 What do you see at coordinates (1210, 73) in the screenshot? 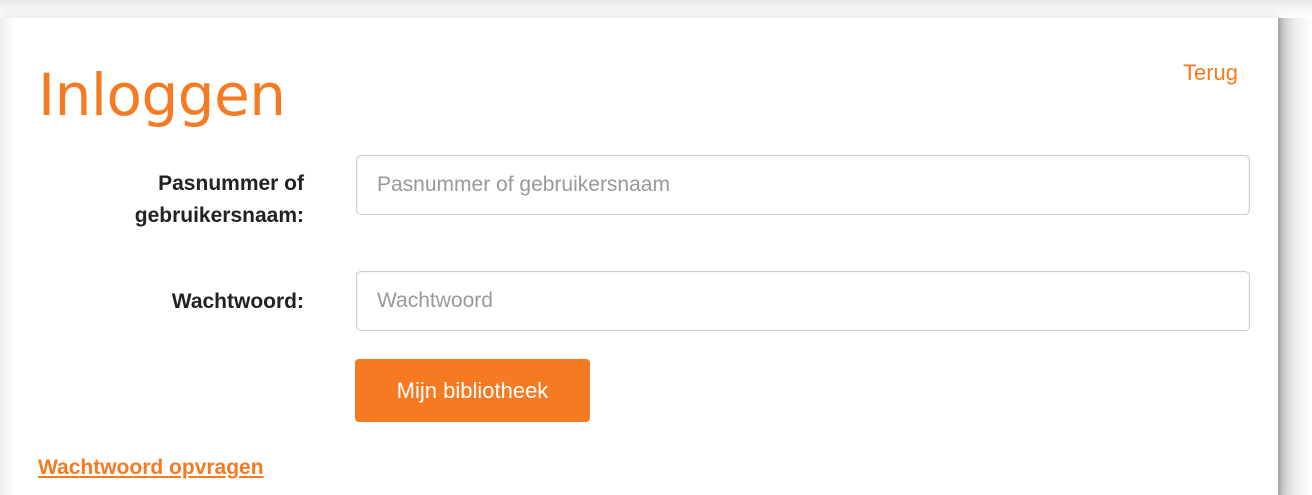
I see `back-link: Terug` at bounding box center [1210, 73].